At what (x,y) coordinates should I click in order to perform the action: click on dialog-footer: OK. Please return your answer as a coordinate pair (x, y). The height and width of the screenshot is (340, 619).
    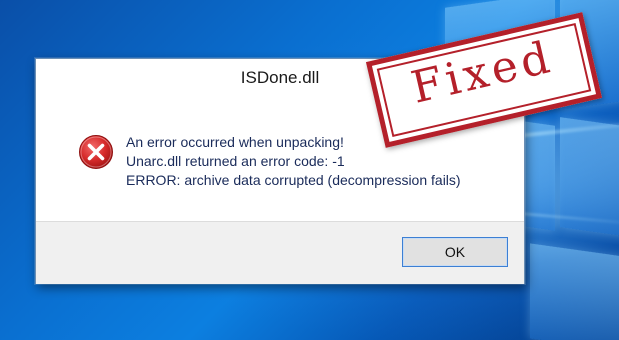
    Looking at the image, I should click on (280, 252).